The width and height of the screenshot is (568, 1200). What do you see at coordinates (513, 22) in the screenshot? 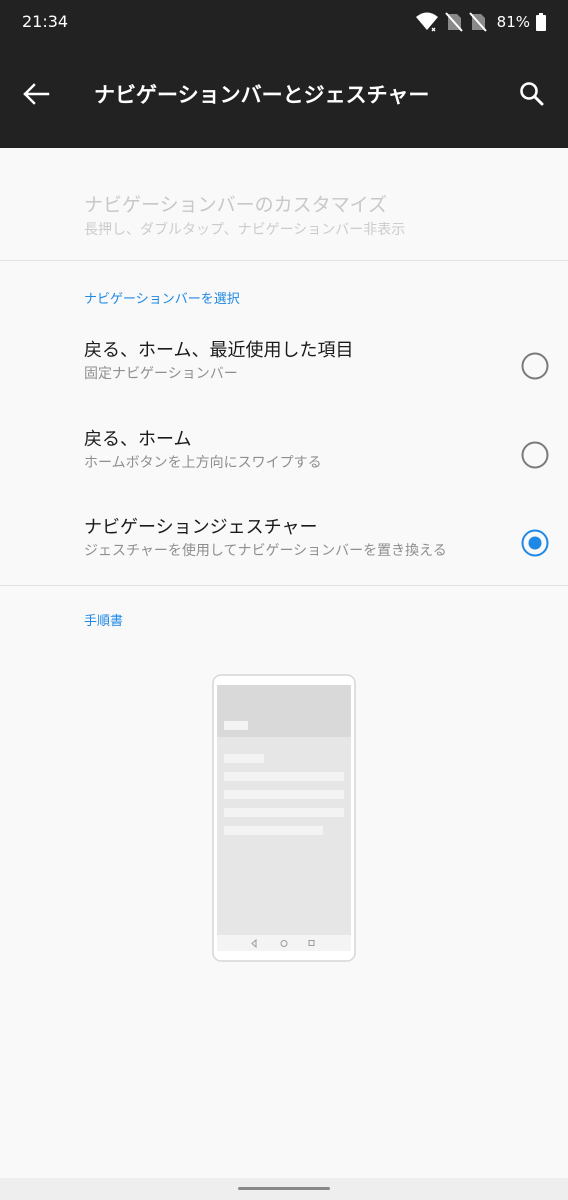
I see `battery-percent: 81%` at bounding box center [513, 22].